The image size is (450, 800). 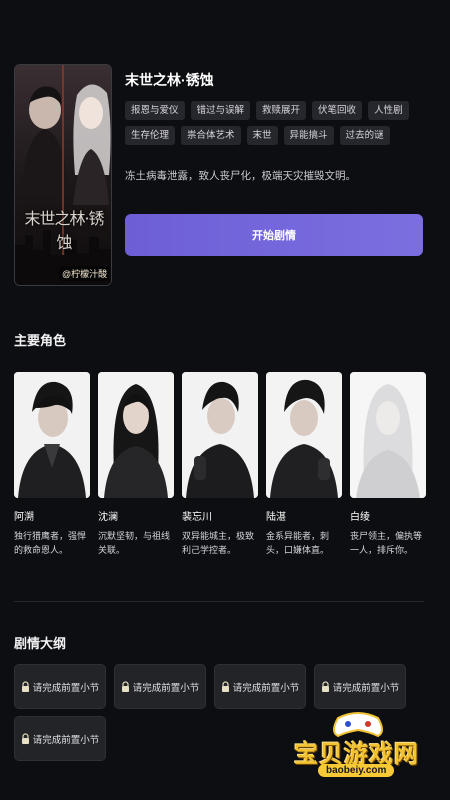 I want to click on watermark: 宝贝游戏网 baobeiy.com, so click(x=363, y=748).